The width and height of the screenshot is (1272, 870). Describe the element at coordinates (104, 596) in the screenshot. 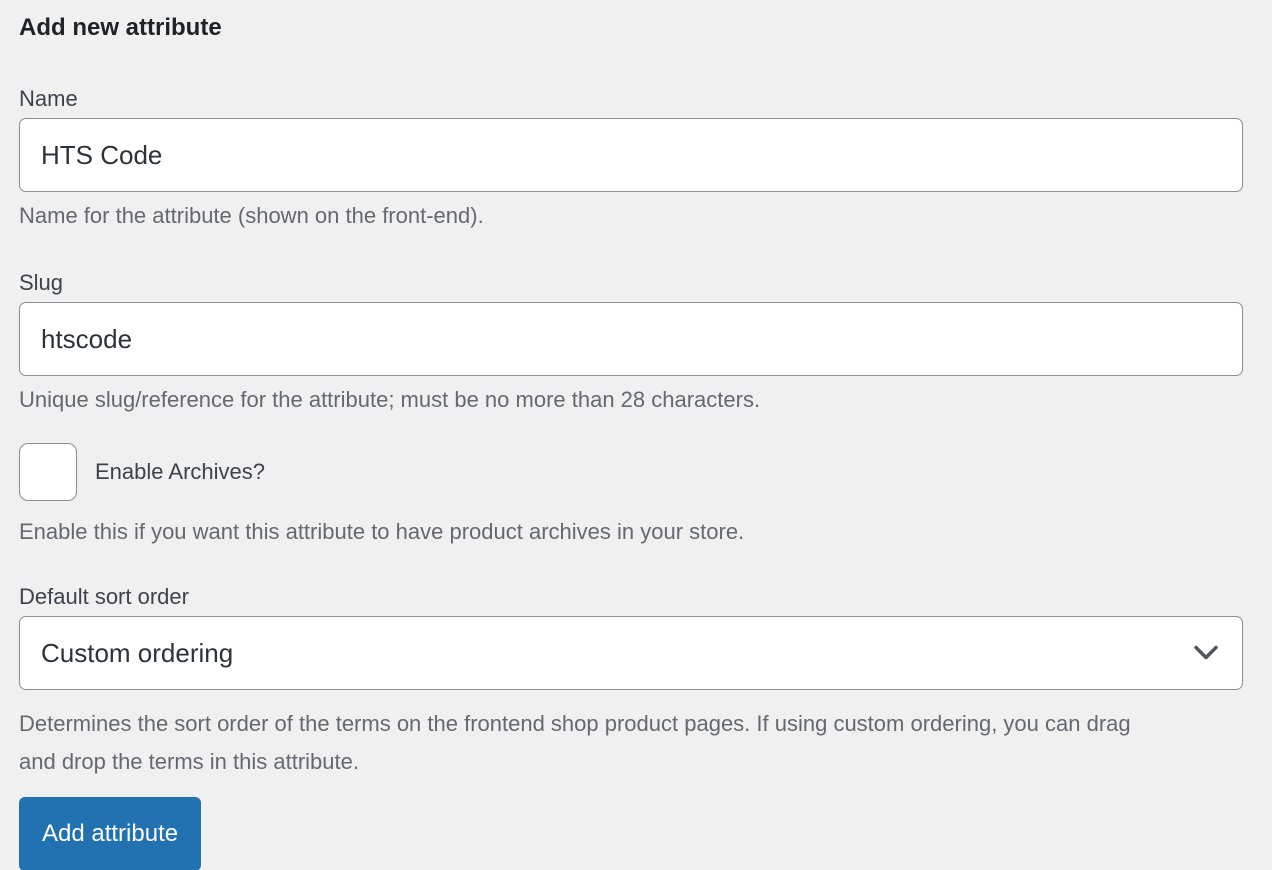

I see `default-sort-order-label: Default sort order` at that location.